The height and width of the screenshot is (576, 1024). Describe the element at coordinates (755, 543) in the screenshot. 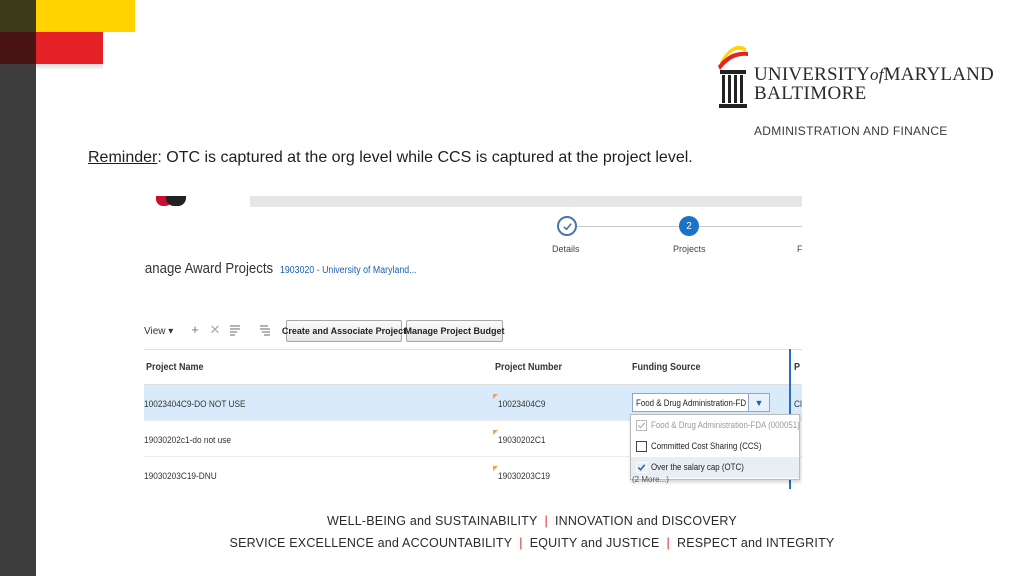

I see `footer-value: RESPECT and INTEGRITY` at that location.